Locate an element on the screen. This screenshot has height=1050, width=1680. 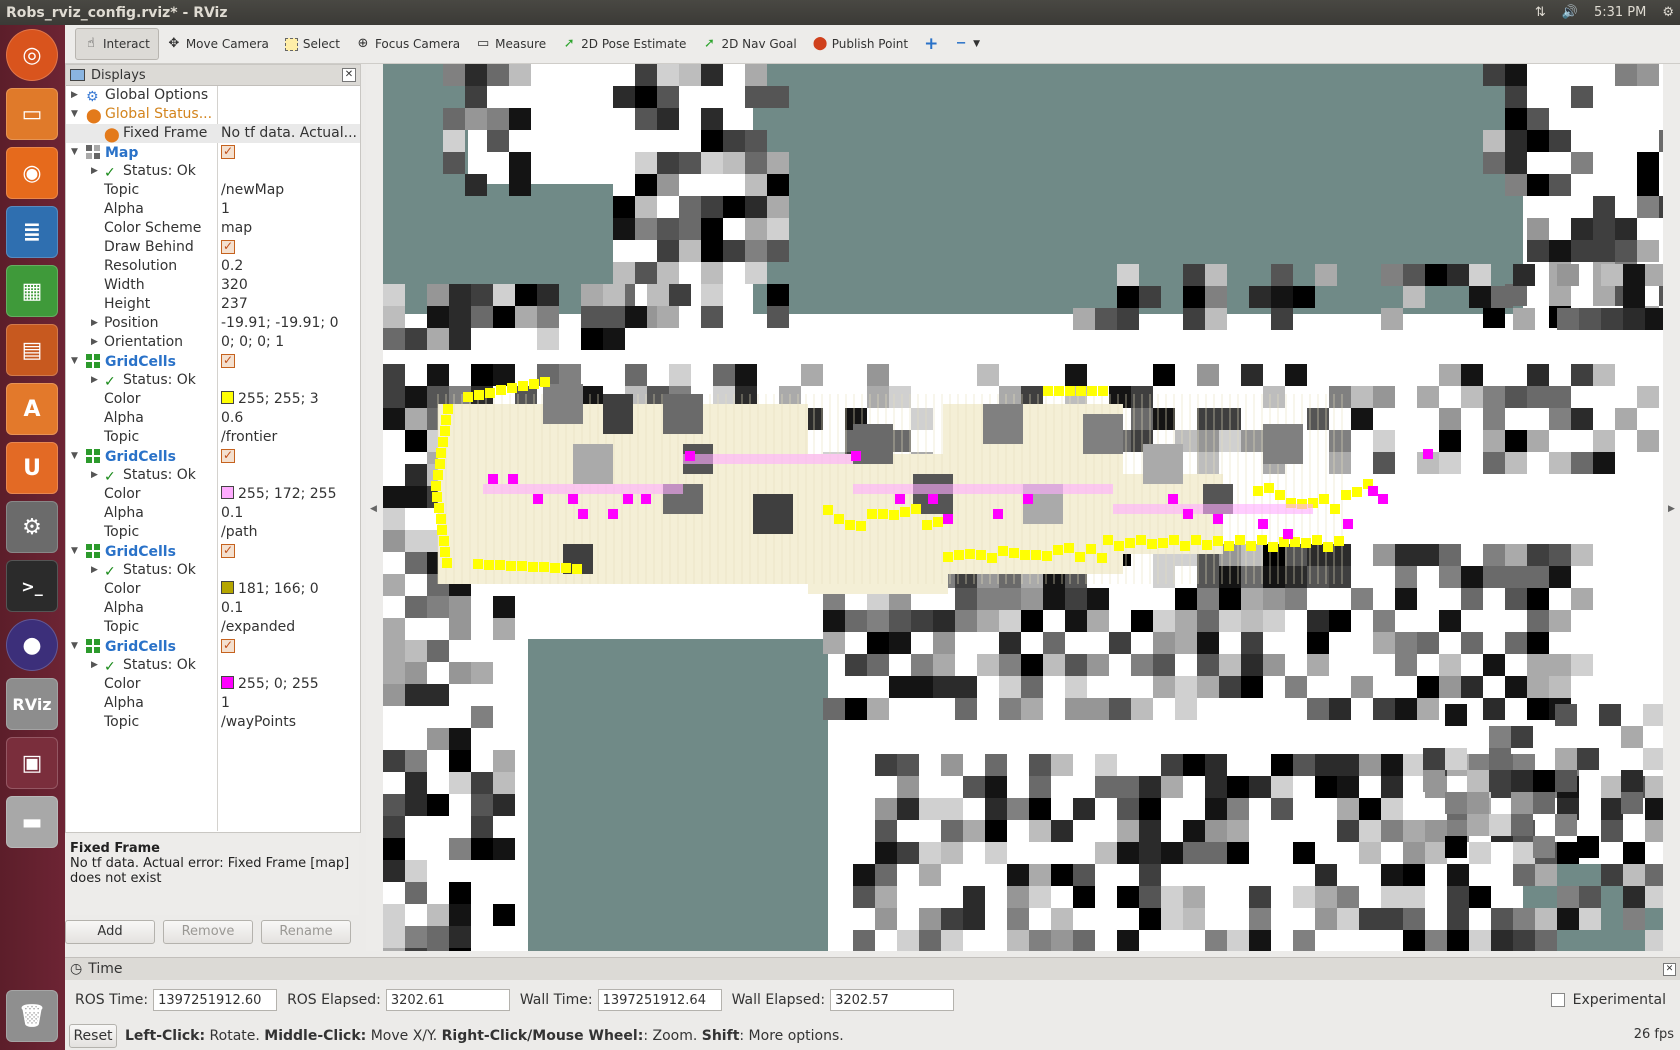
ubuntu-dash-icon: ◎ is located at coordinates (32, 55).